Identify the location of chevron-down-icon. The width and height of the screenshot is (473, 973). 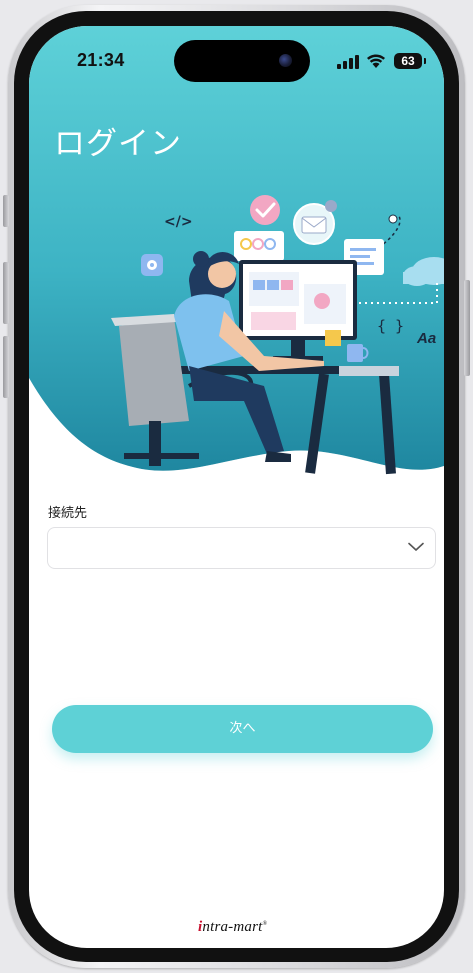
(416, 546).